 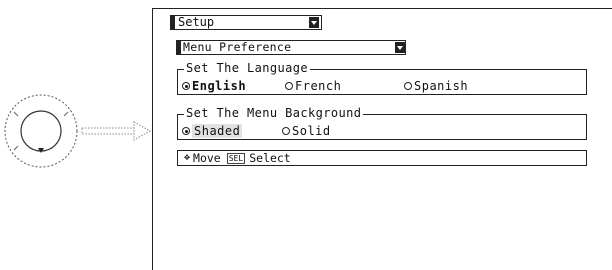 I want to click on remote-dpad-icon, so click(x=41, y=131).